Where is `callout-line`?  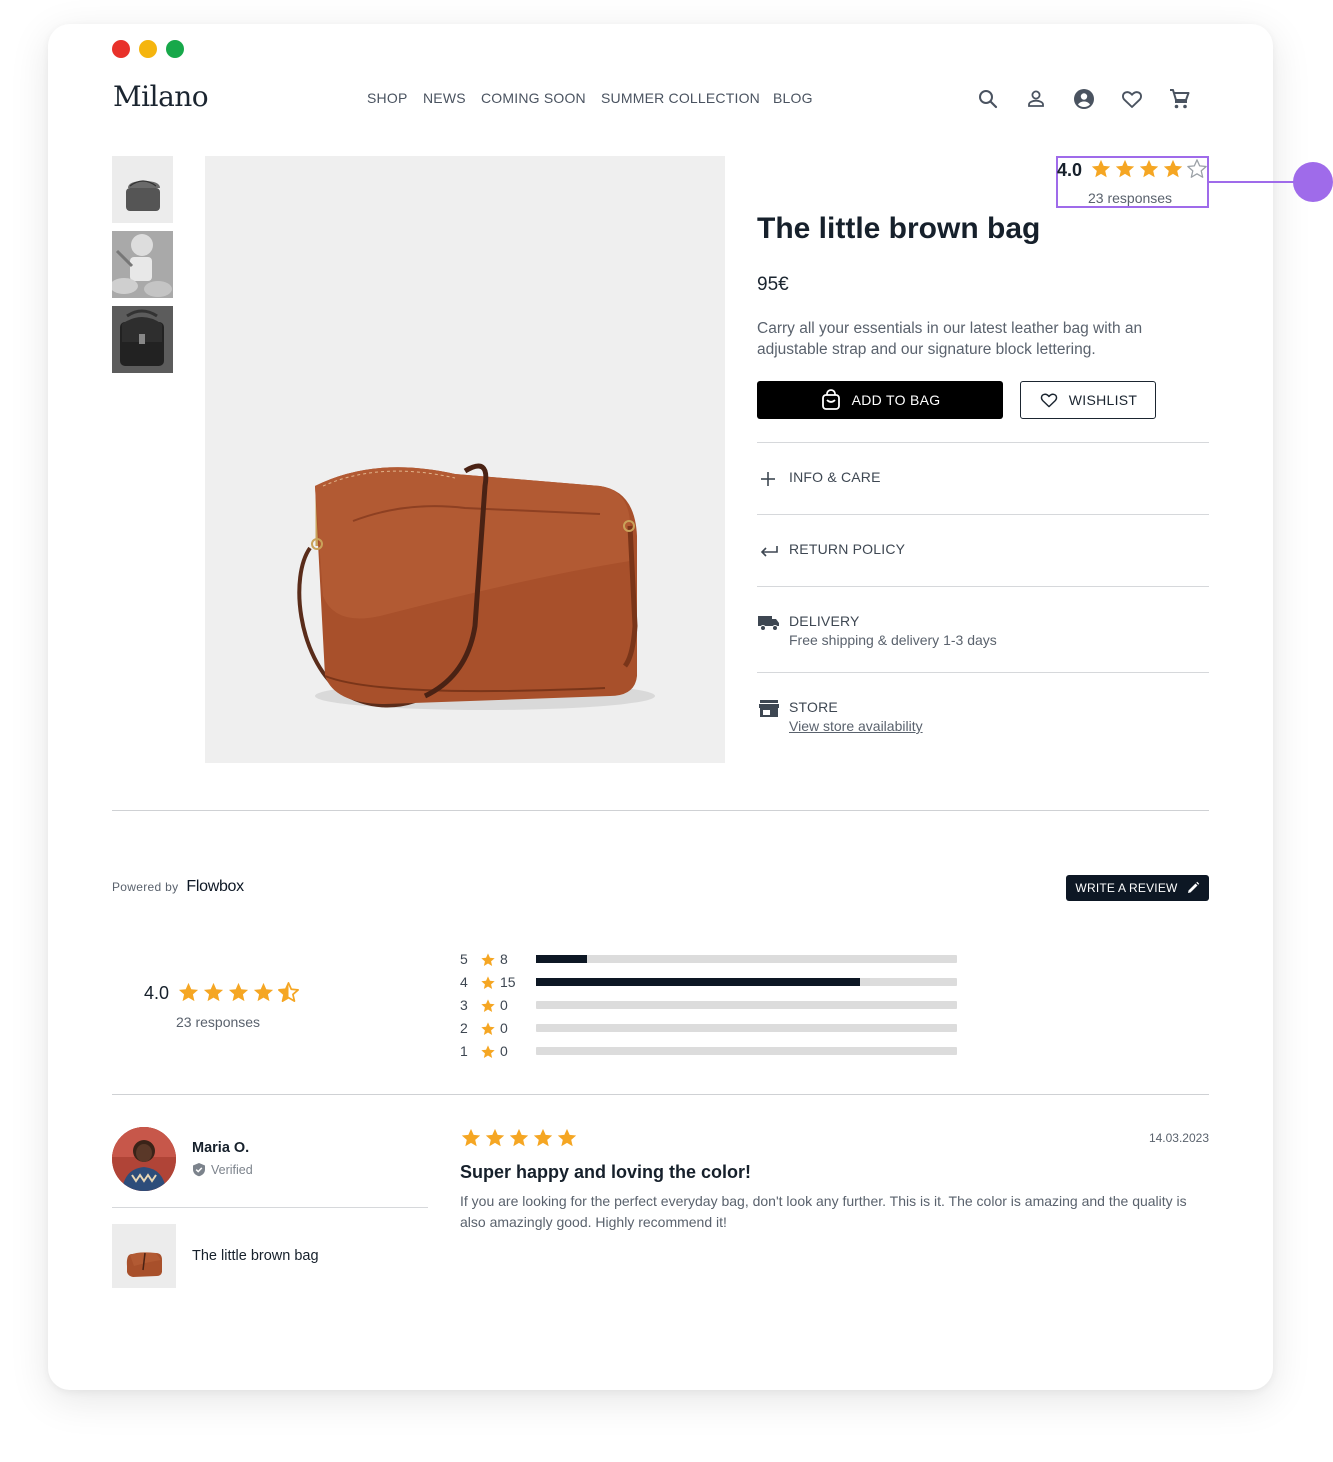 callout-line is located at coordinates (1252, 182).